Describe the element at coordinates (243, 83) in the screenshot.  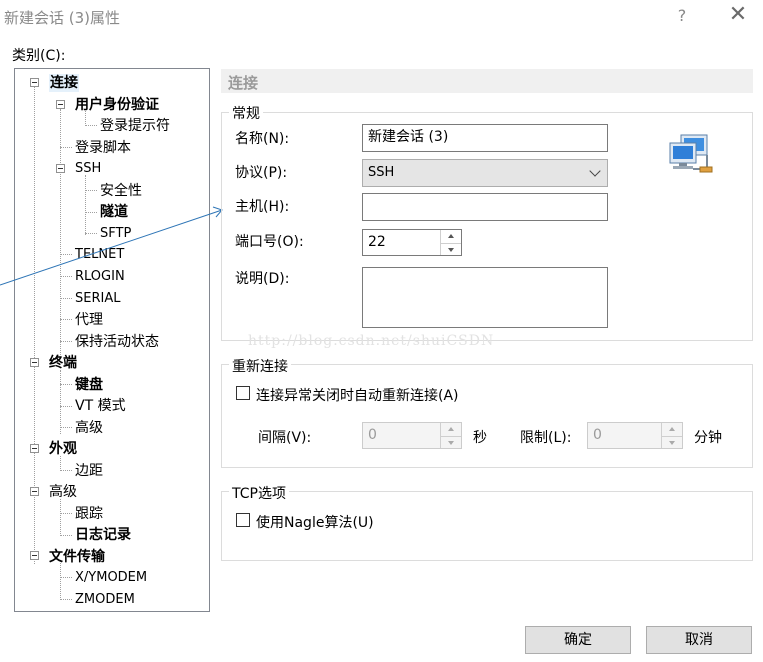
I see `panel-header: 连接` at that location.